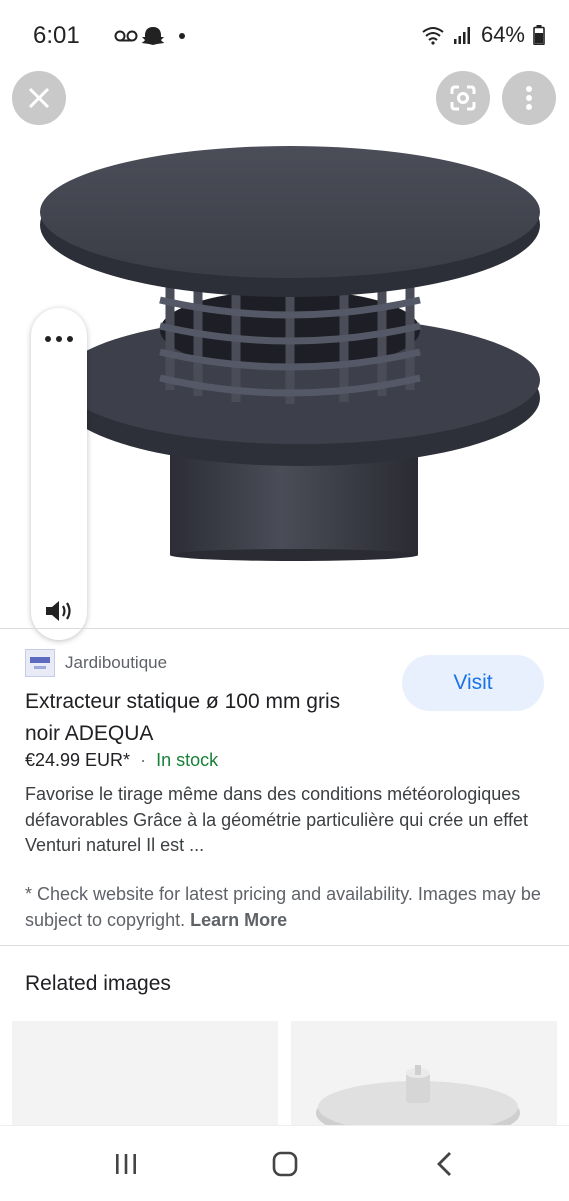 This screenshot has height=1201, width=569. Describe the element at coordinates (116, 662) in the screenshot. I see `source-name: Jardiboutique` at that location.